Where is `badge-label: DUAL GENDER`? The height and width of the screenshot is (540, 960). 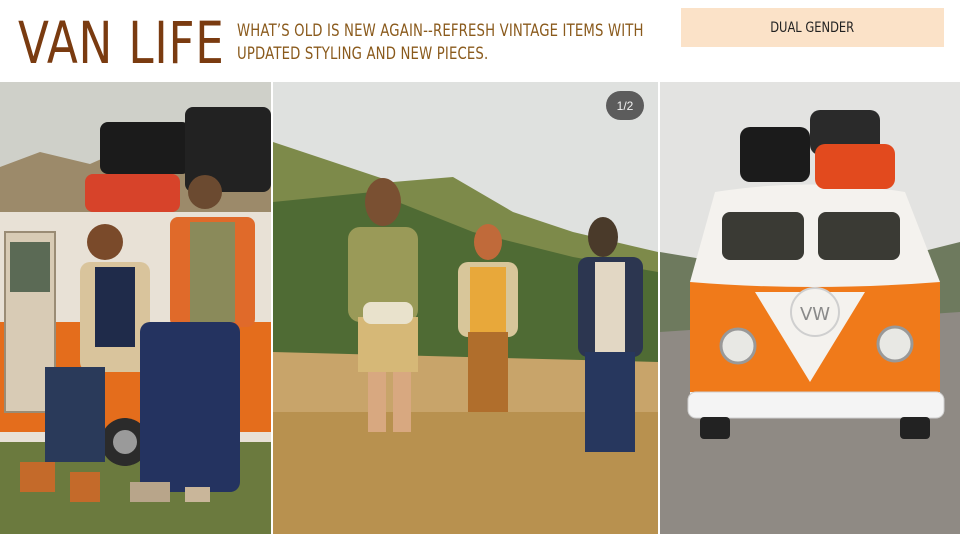
badge-label: DUAL GENDER is located at coordinates (812, 27).